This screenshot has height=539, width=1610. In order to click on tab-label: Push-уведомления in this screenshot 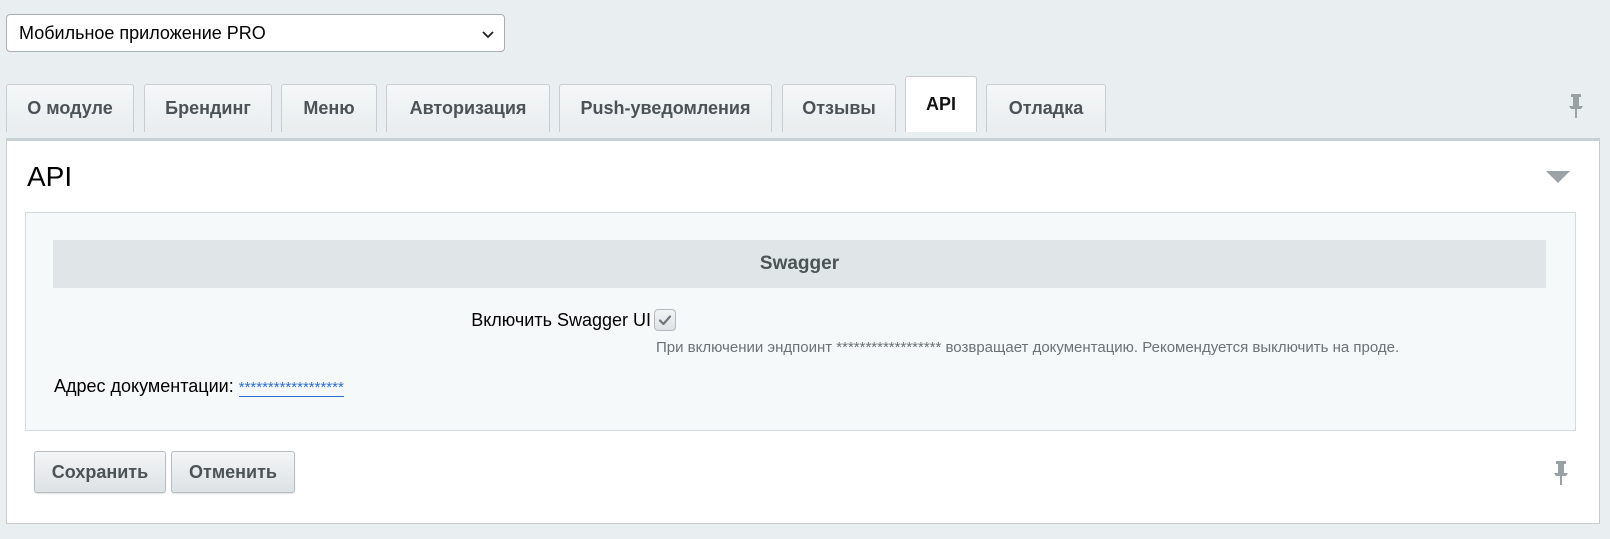, I will do `click(665, 108)`.